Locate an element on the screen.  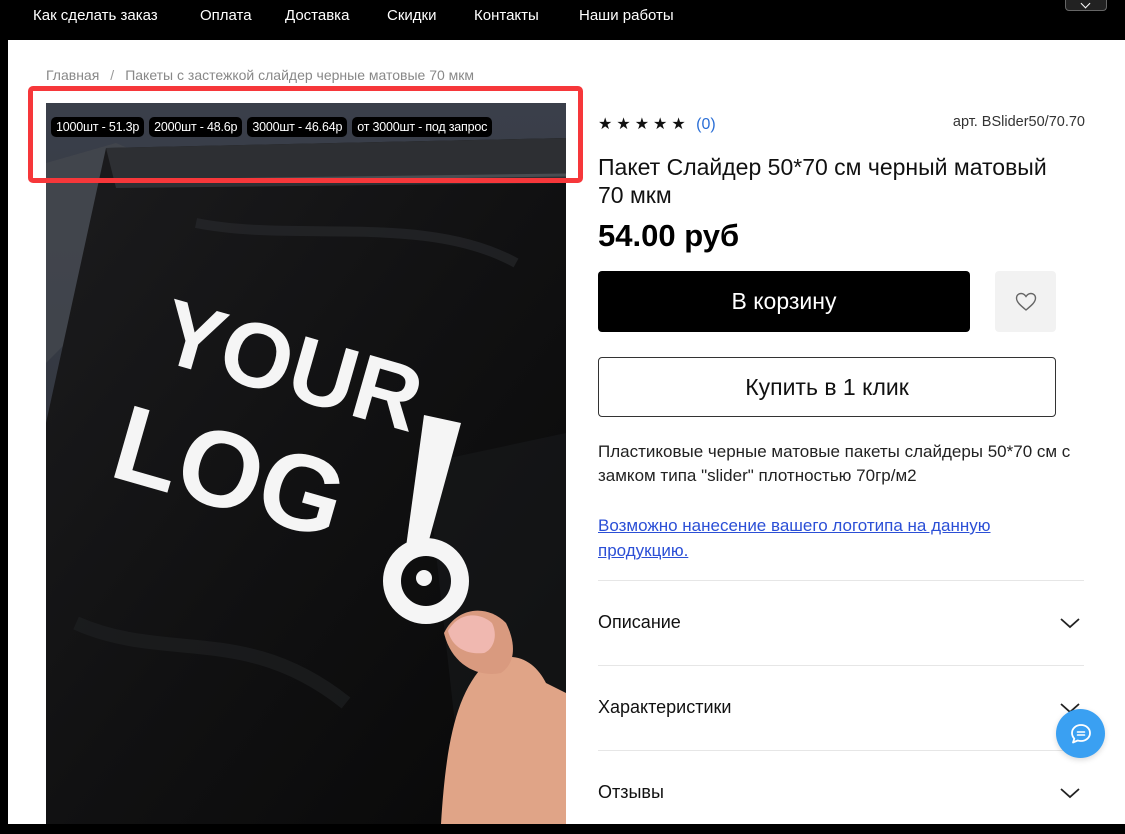
heart-icon is located at coordinates (1025, 301).